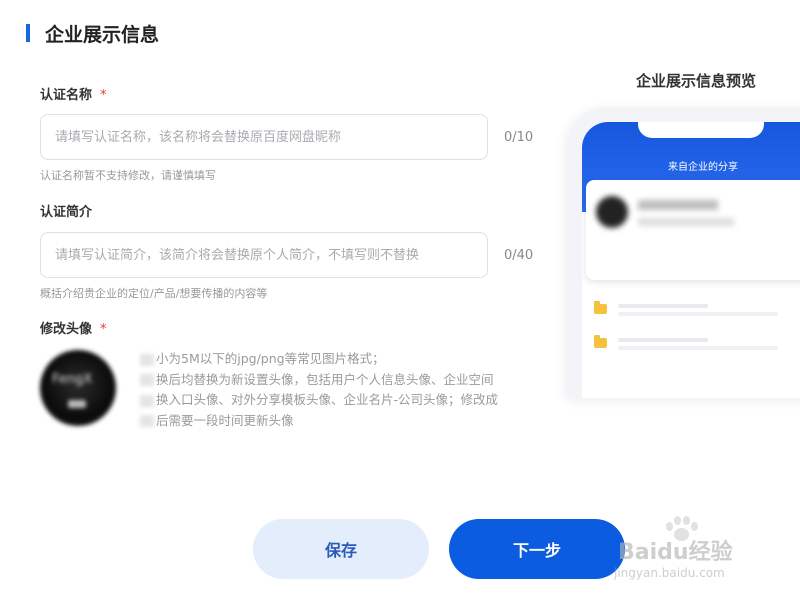 The image size is (800, 600). Describe the element at coordinates (264, 255) in the screenshot. I see `cert-intro-input` at that location.